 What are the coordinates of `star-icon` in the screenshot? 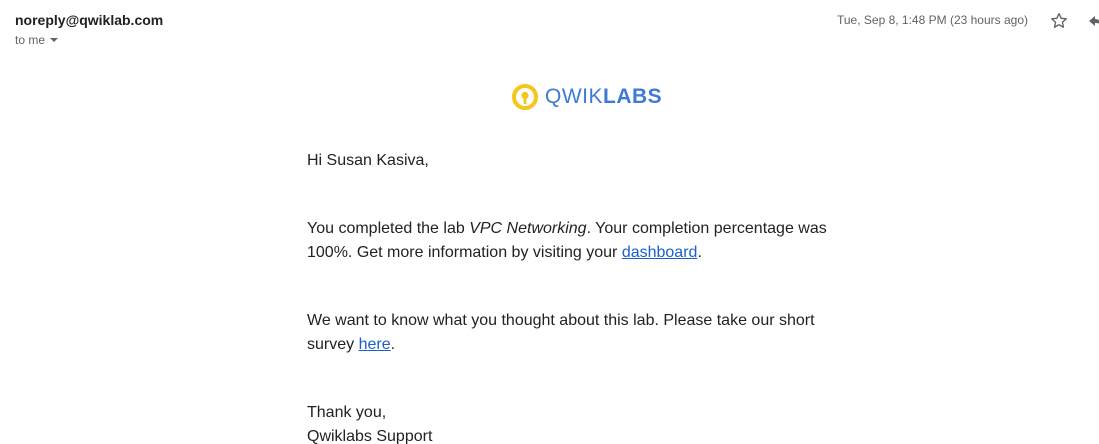 It's located at (1059, 21).